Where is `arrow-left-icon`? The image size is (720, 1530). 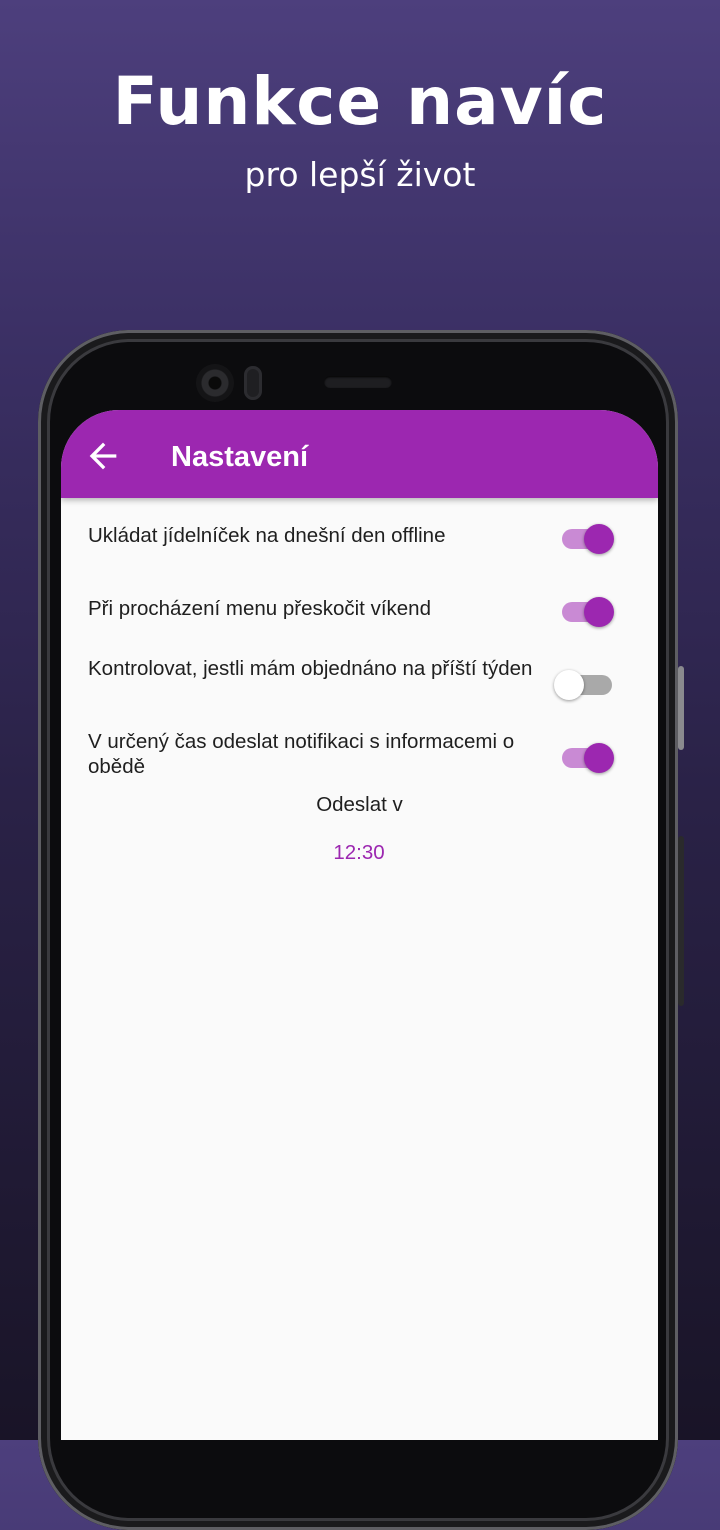
arrow-left-icon is located at coordinates (103, 456).